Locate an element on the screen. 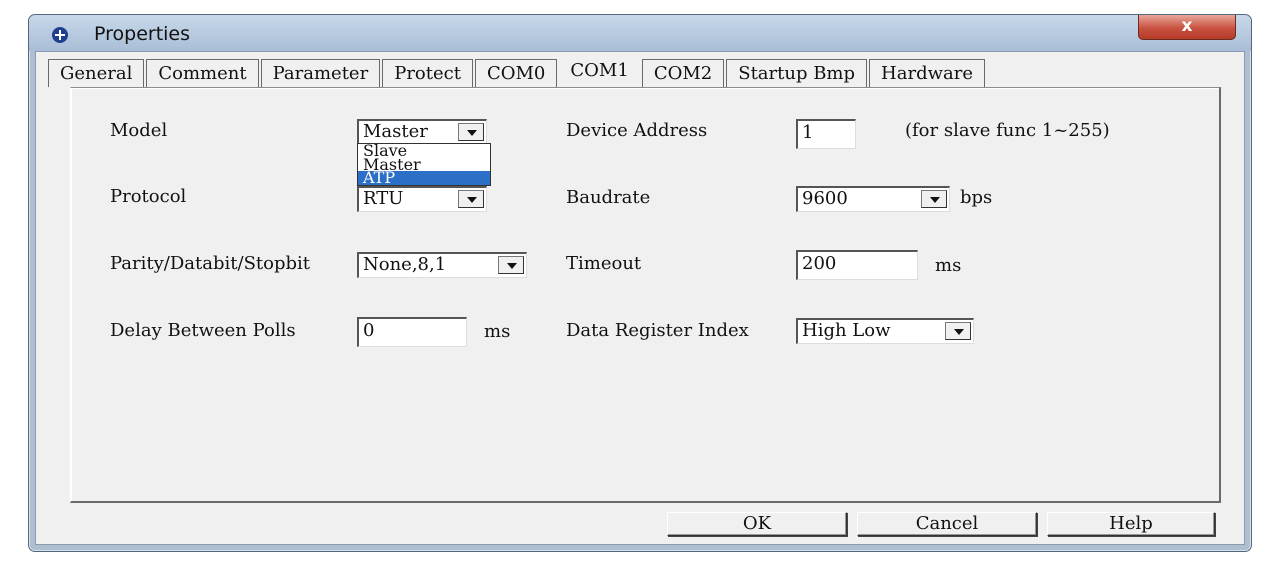 The height and width of the screenshot is (563, 1287). cancel-button: Cancel is located at coordinates (947, 524).